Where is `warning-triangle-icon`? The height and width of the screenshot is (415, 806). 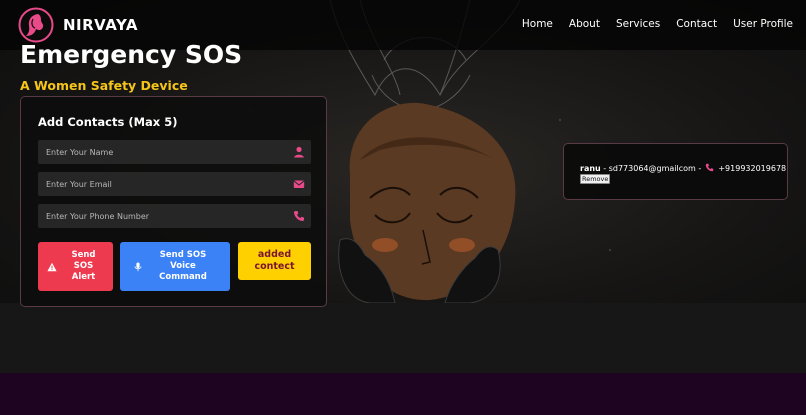 warning-triangle-icon is located at coordinates (51, 266).